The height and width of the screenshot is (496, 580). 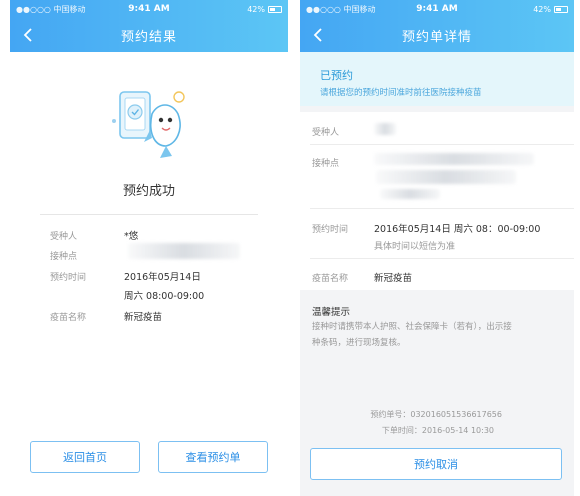 What do you see at coordinates (148, 191) in the screenshot?
I see `success-message: 预约成功` at bounding box center [148, 191].